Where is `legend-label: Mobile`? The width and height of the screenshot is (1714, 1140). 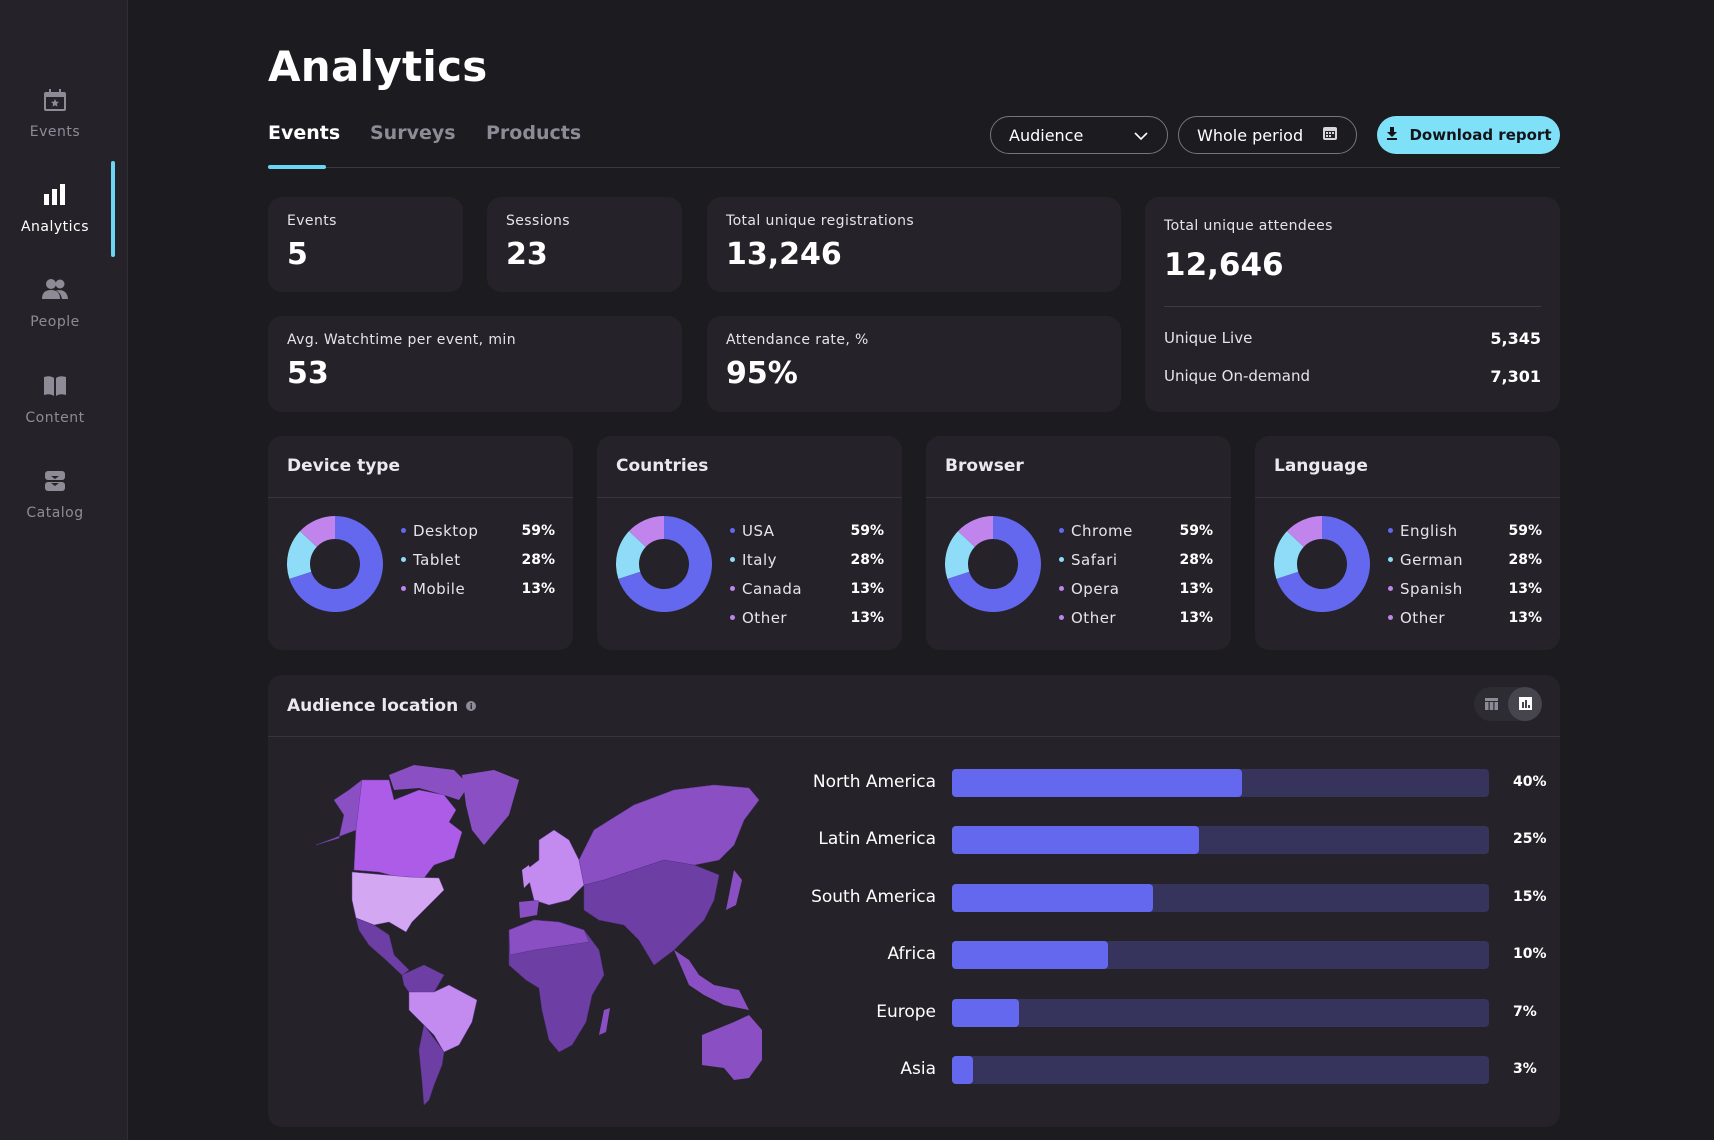
legend-label: Mobile is located at coordinates (439, 588).